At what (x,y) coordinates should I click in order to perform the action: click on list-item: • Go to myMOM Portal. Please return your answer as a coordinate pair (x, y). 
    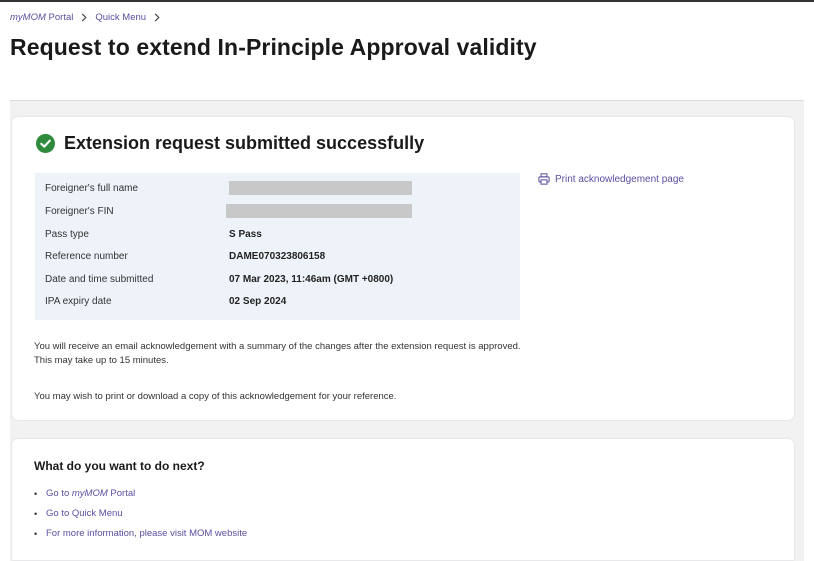
    Looking at the image, I should click on (140, 497).